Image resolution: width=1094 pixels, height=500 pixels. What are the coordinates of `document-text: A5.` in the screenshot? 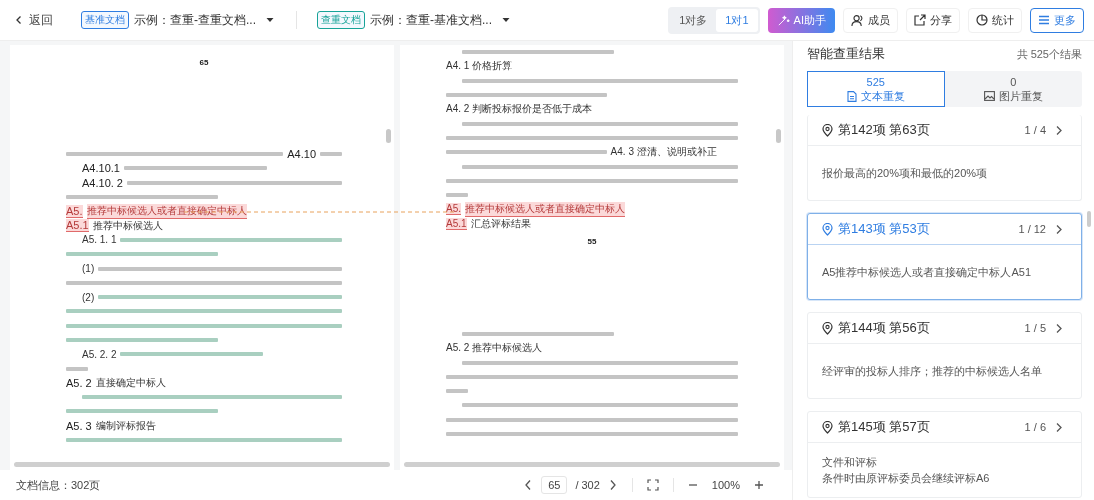 It's located at (453, 209).